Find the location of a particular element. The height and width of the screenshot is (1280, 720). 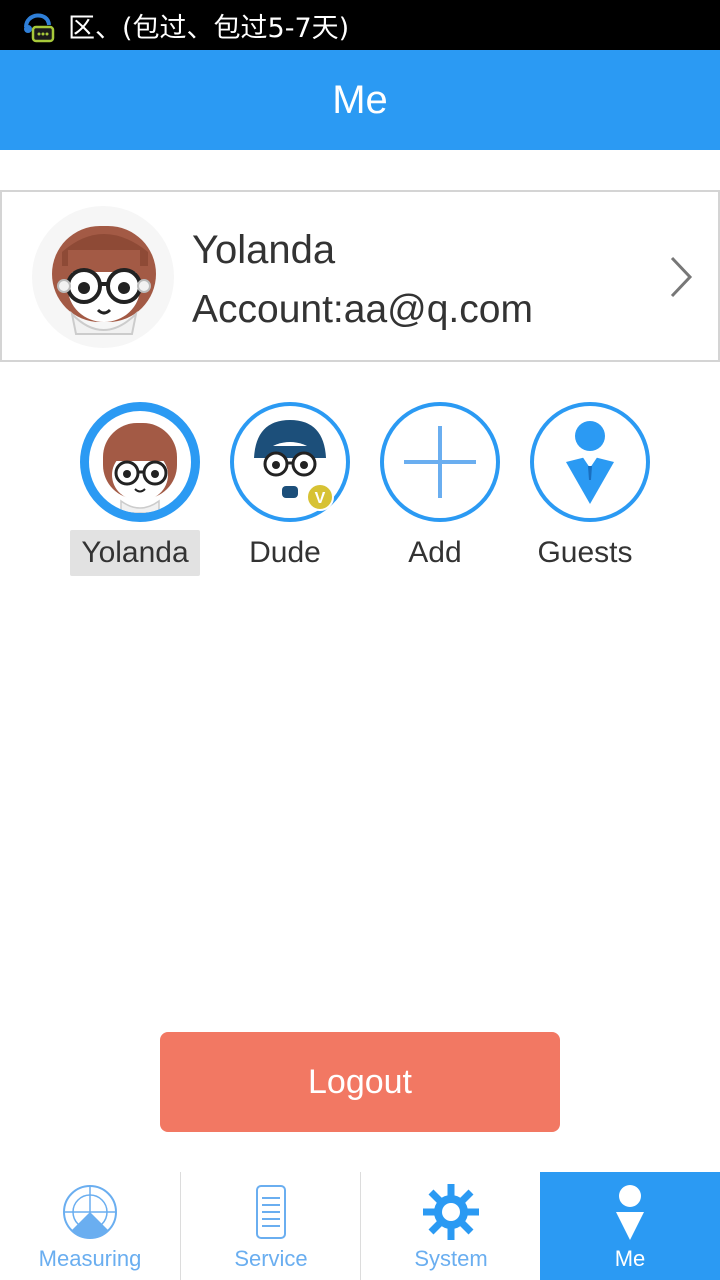

nav-item-me: Me is located at coordinates (630, 1226).